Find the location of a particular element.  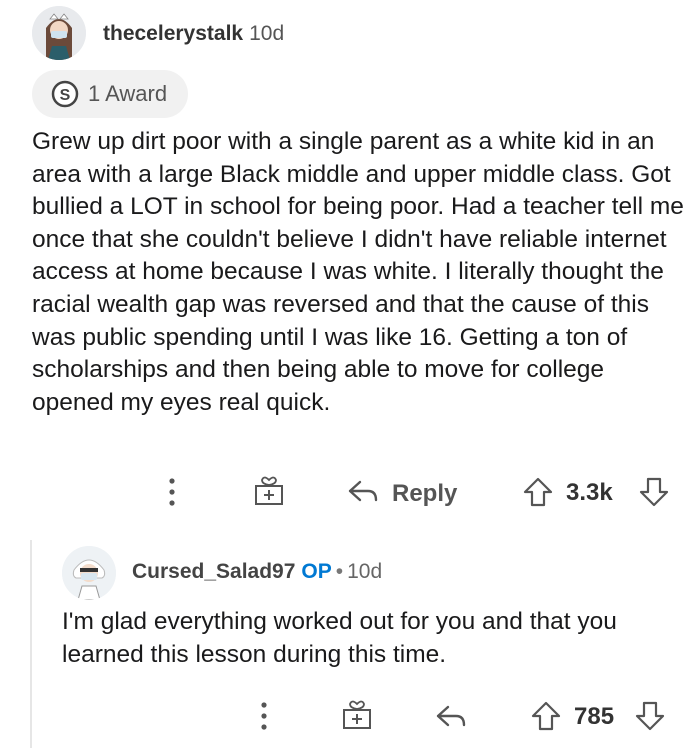

comment-author: thecelerystalk 10d is located at coordinates (193, 34).